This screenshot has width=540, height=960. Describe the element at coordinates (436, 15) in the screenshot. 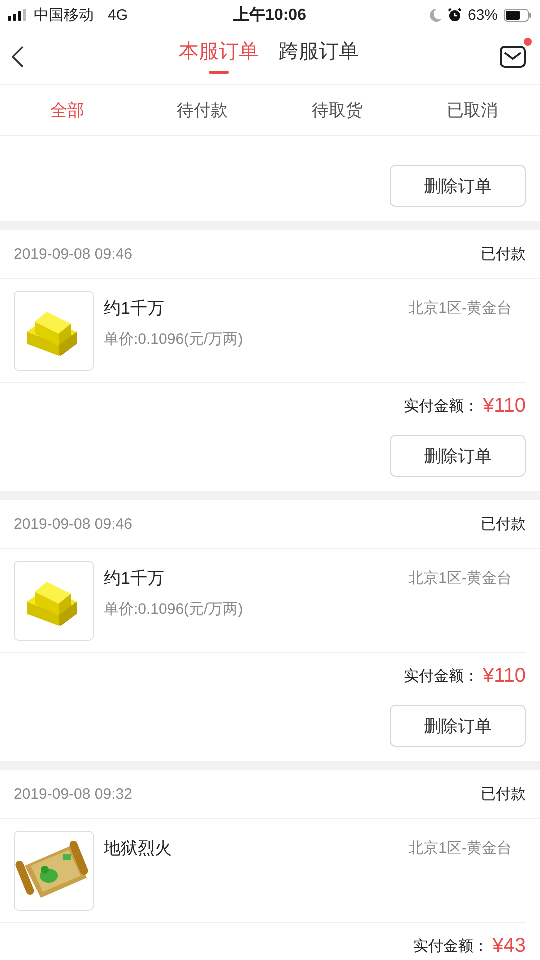

I see `moon-icon` at that location.